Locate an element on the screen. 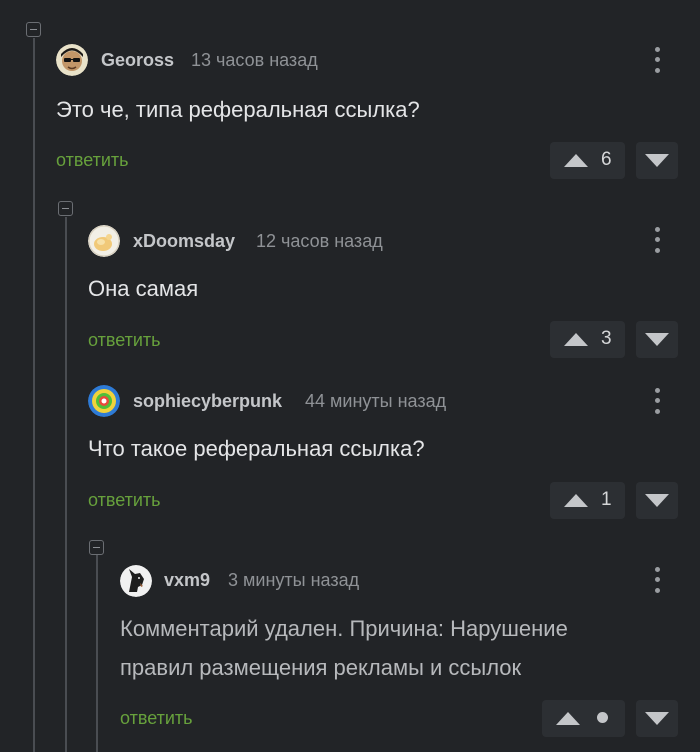  timestamp: 3 минуты назад is located at coordinates (294, 580).